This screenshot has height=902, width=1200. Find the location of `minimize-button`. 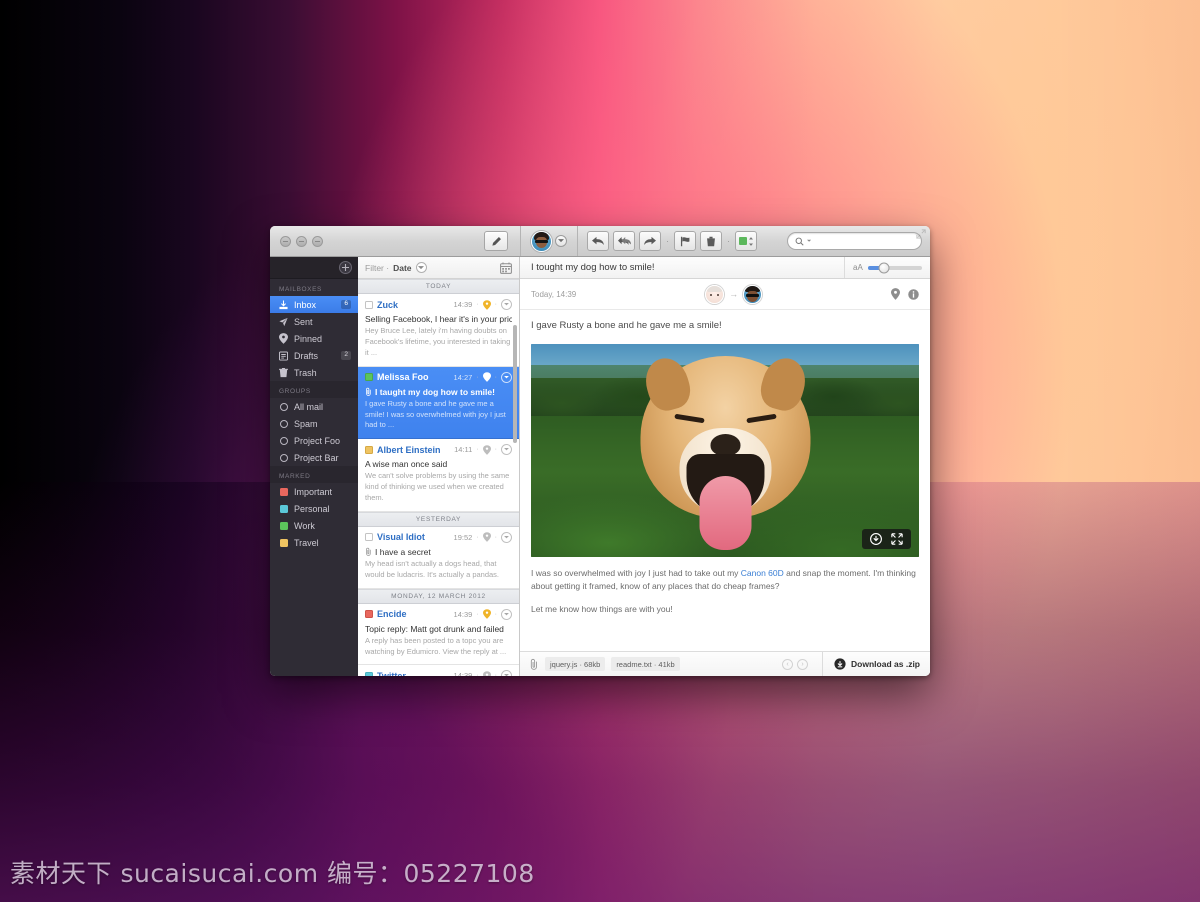

minimize-button is located at coordinates (301, 241).